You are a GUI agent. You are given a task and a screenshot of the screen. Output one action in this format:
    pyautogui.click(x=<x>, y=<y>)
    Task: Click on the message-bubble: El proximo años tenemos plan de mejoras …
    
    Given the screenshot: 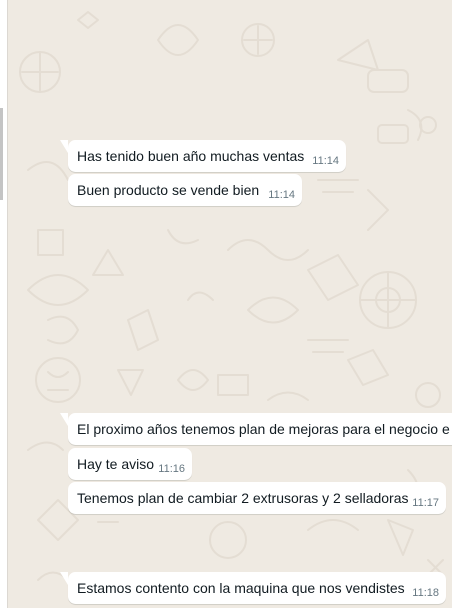 What is the action you would take?
    pyautogui.click(x=256, y=429)
    